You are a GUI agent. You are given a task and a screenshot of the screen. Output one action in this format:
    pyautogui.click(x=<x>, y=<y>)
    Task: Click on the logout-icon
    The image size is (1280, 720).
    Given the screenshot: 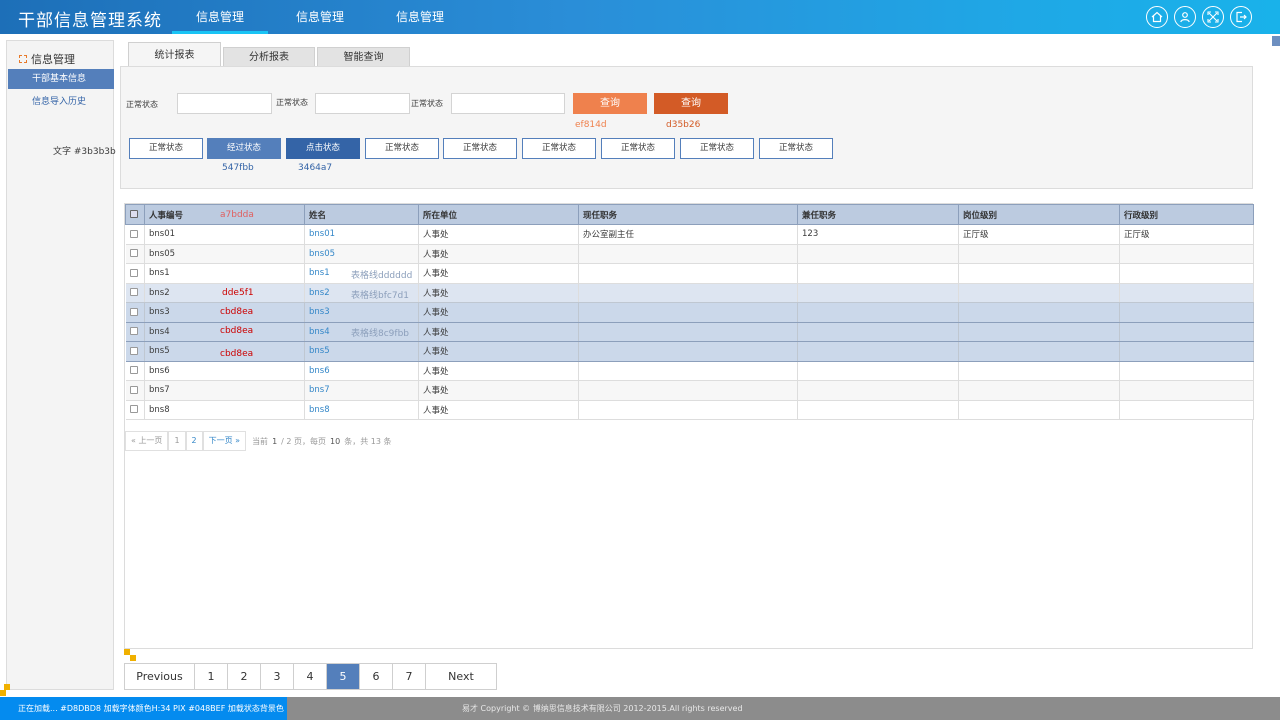 What is the action you would take?
    pyautogui.click(x=1241, y=17)
    